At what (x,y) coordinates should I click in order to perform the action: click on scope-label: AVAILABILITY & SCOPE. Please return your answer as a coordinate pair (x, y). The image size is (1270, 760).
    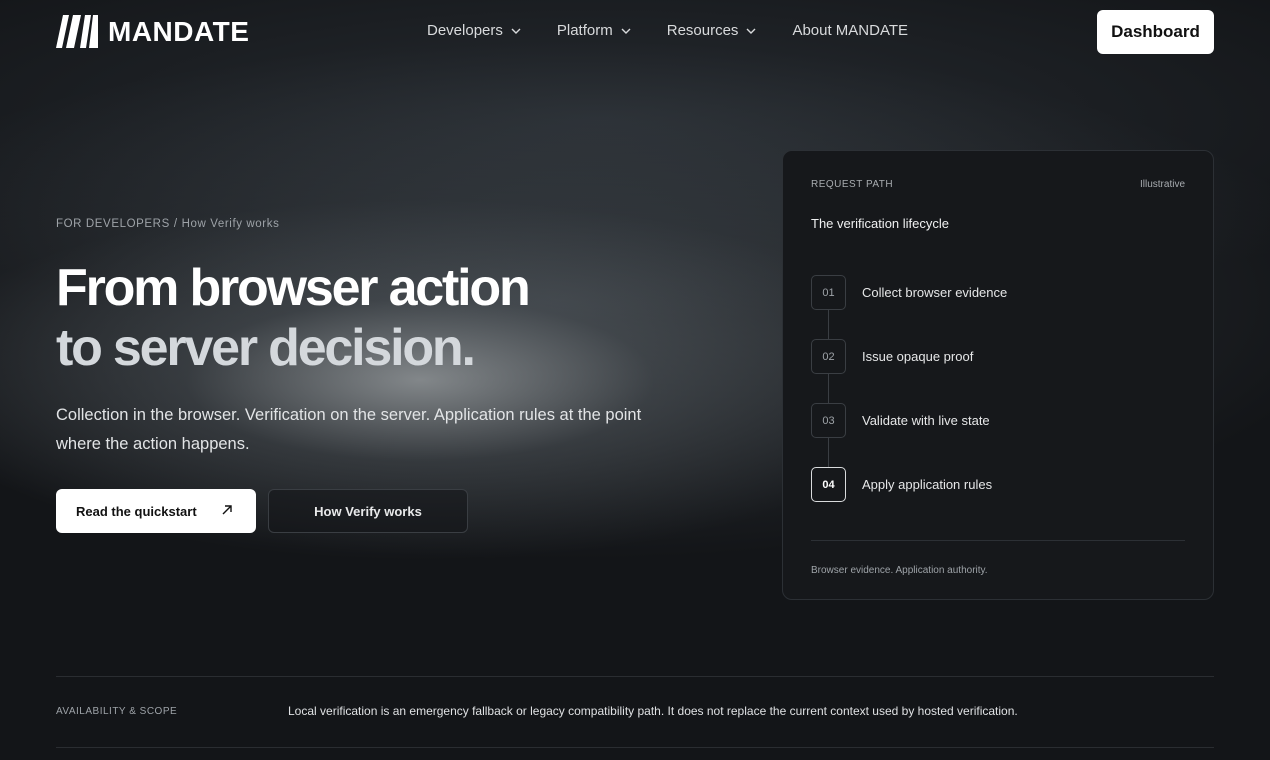
    Looking at the image, I should click on (117, 711).